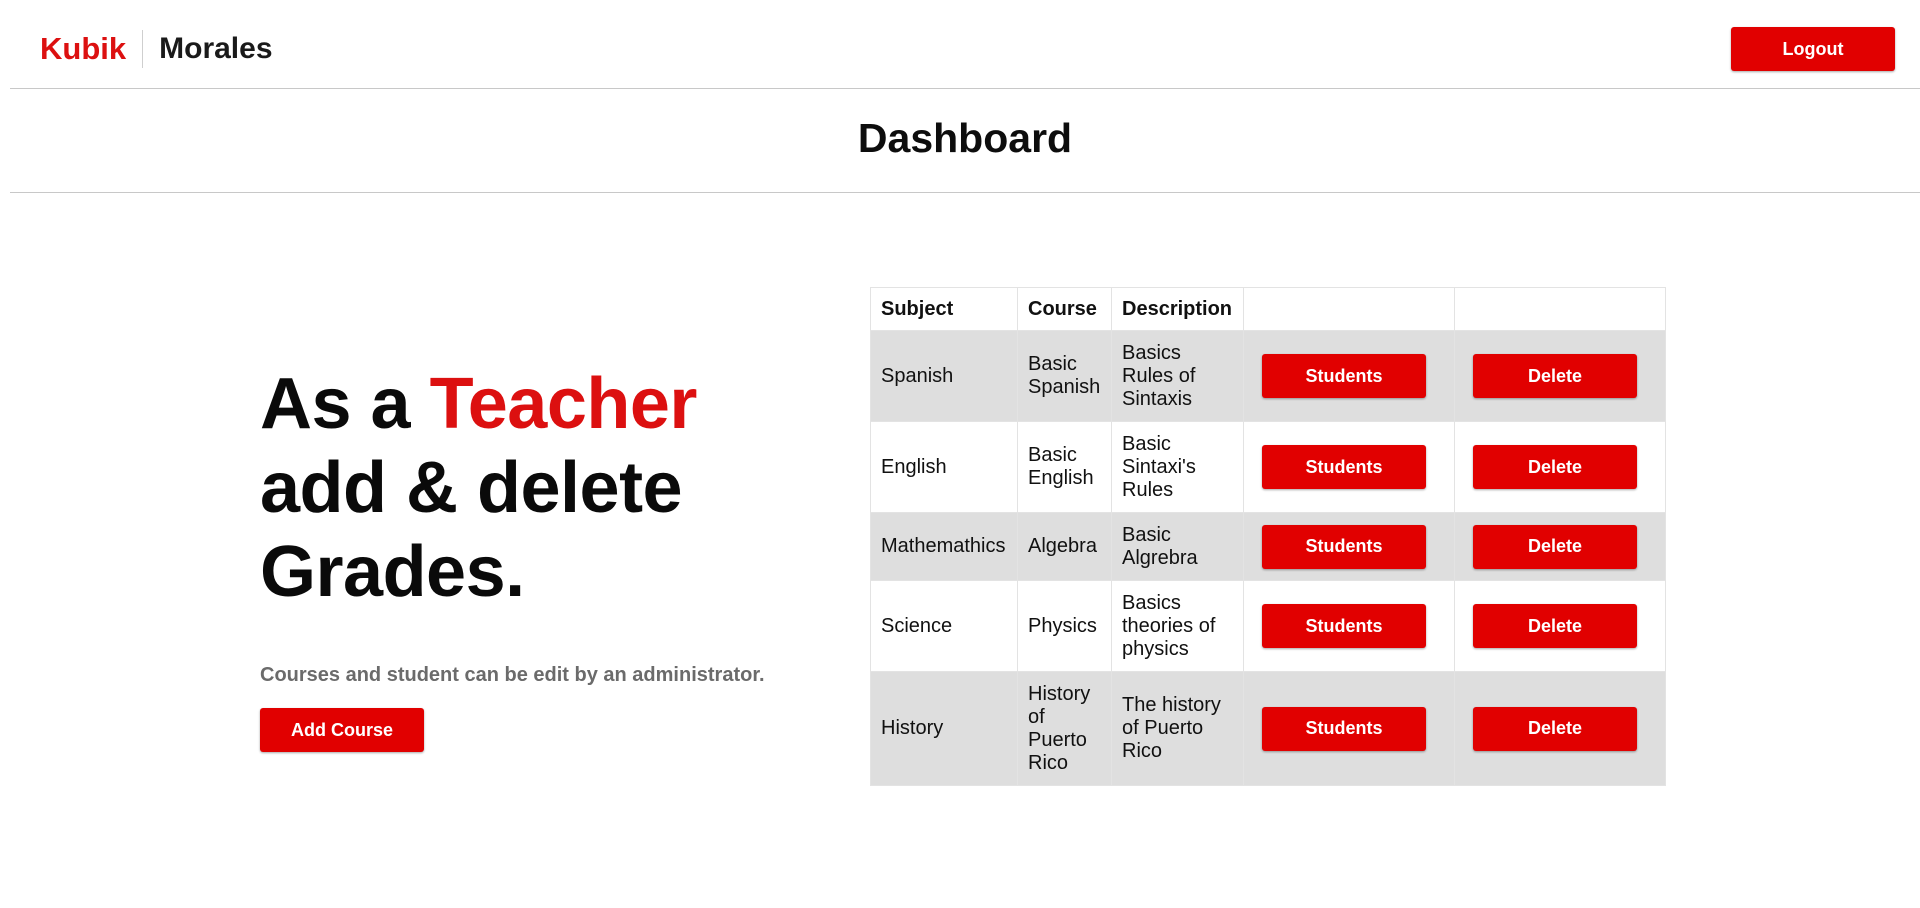 The image size is (1920, 908). What do you see at coordinates (944, 546) in the screenshot?
I see `cell-subject: Mathemathics` at bounding box center [944, 546].